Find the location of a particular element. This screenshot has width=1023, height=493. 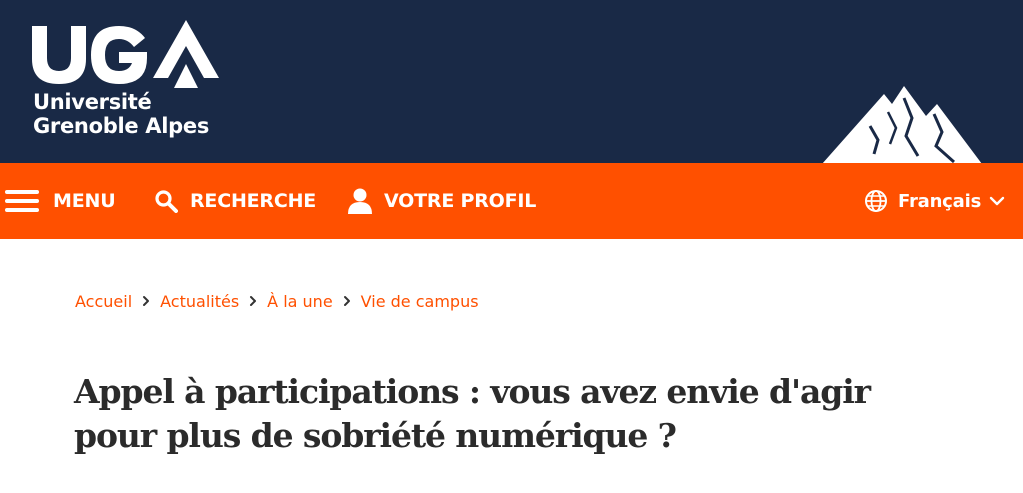

breadcrumb-item-a-la-une: À la une is located at coordinates (300, 301).